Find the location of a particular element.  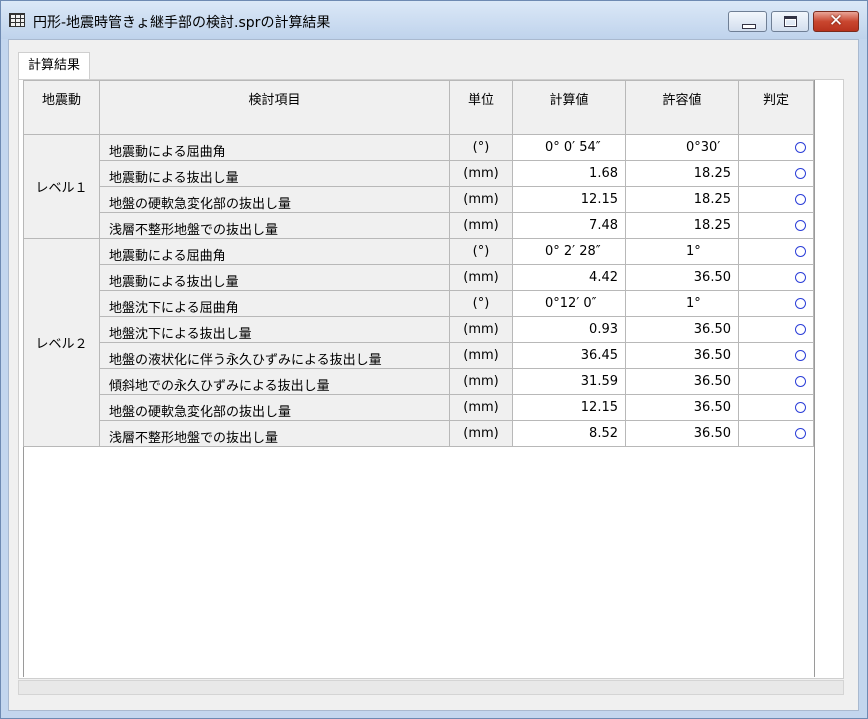

header-allow: 許容値 is located at coordinates (682, 107).